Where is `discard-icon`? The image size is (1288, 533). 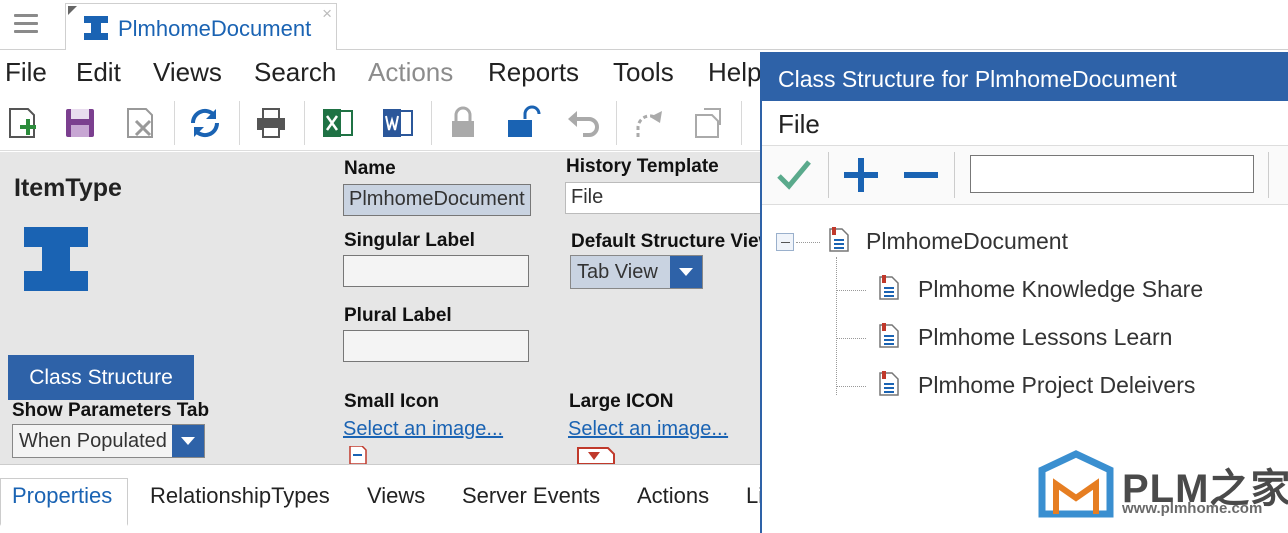 discard-icon is located at coordinates (142, 123).